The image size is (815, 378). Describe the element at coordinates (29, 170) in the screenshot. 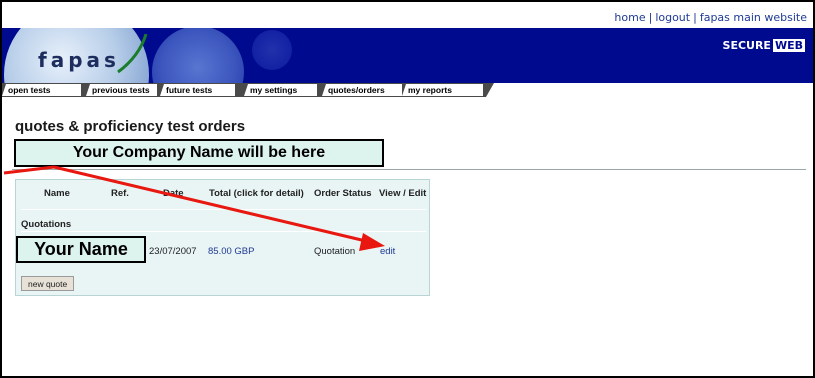

I see `arrow-line` at that location.